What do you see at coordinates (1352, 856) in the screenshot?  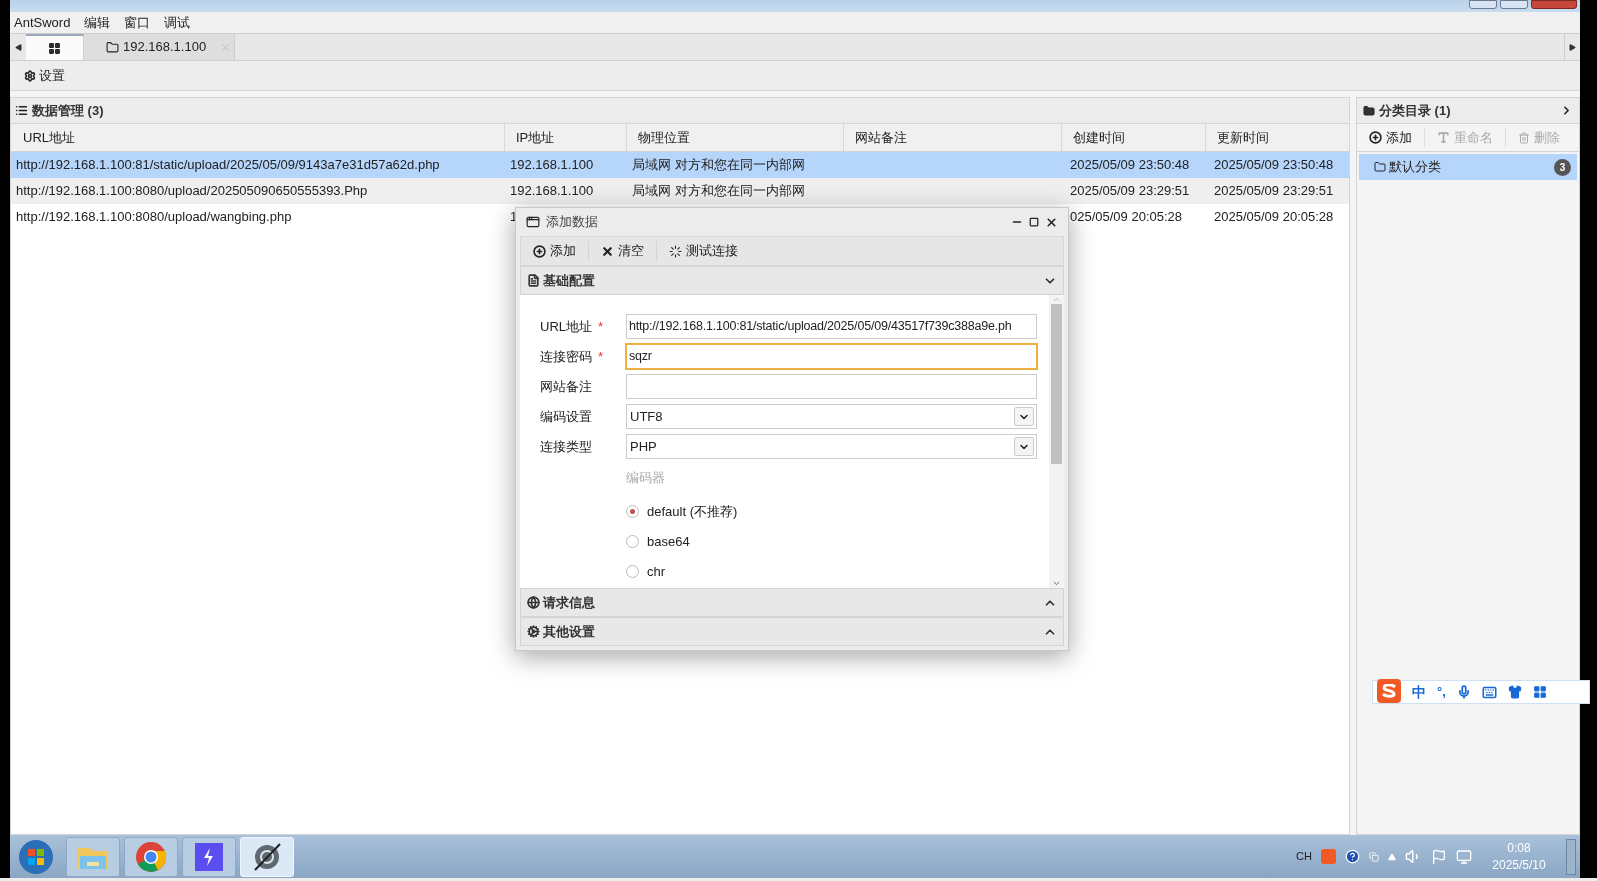 I see `help-icon` at bounding box center [1352, 856].